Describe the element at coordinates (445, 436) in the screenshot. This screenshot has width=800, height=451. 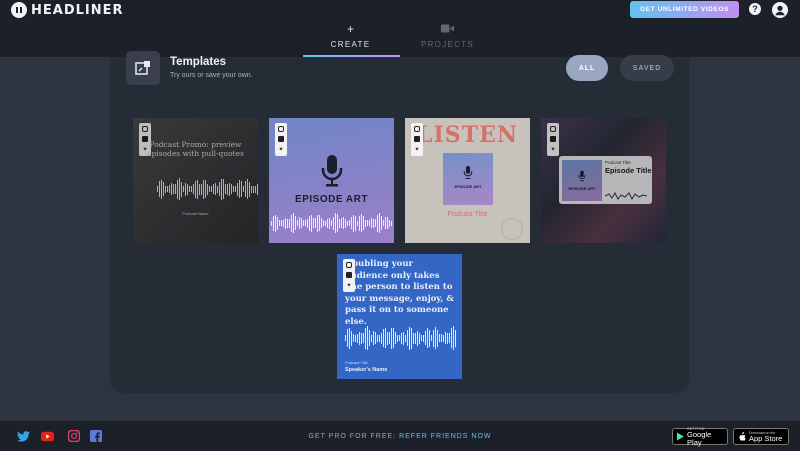
I see `refer-friends-link: REFER FRIENDS NOW` at that location.